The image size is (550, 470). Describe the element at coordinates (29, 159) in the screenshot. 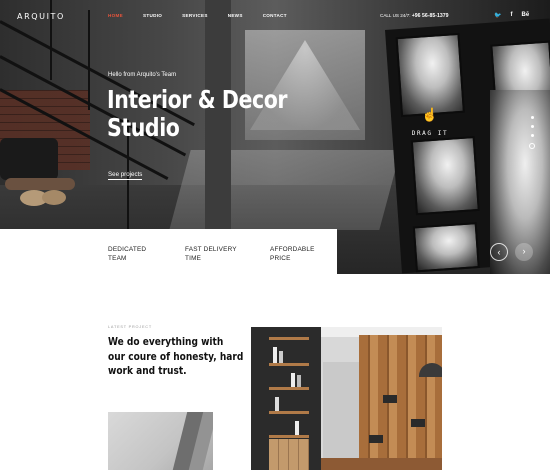

I see `hero-sofa` at that location.